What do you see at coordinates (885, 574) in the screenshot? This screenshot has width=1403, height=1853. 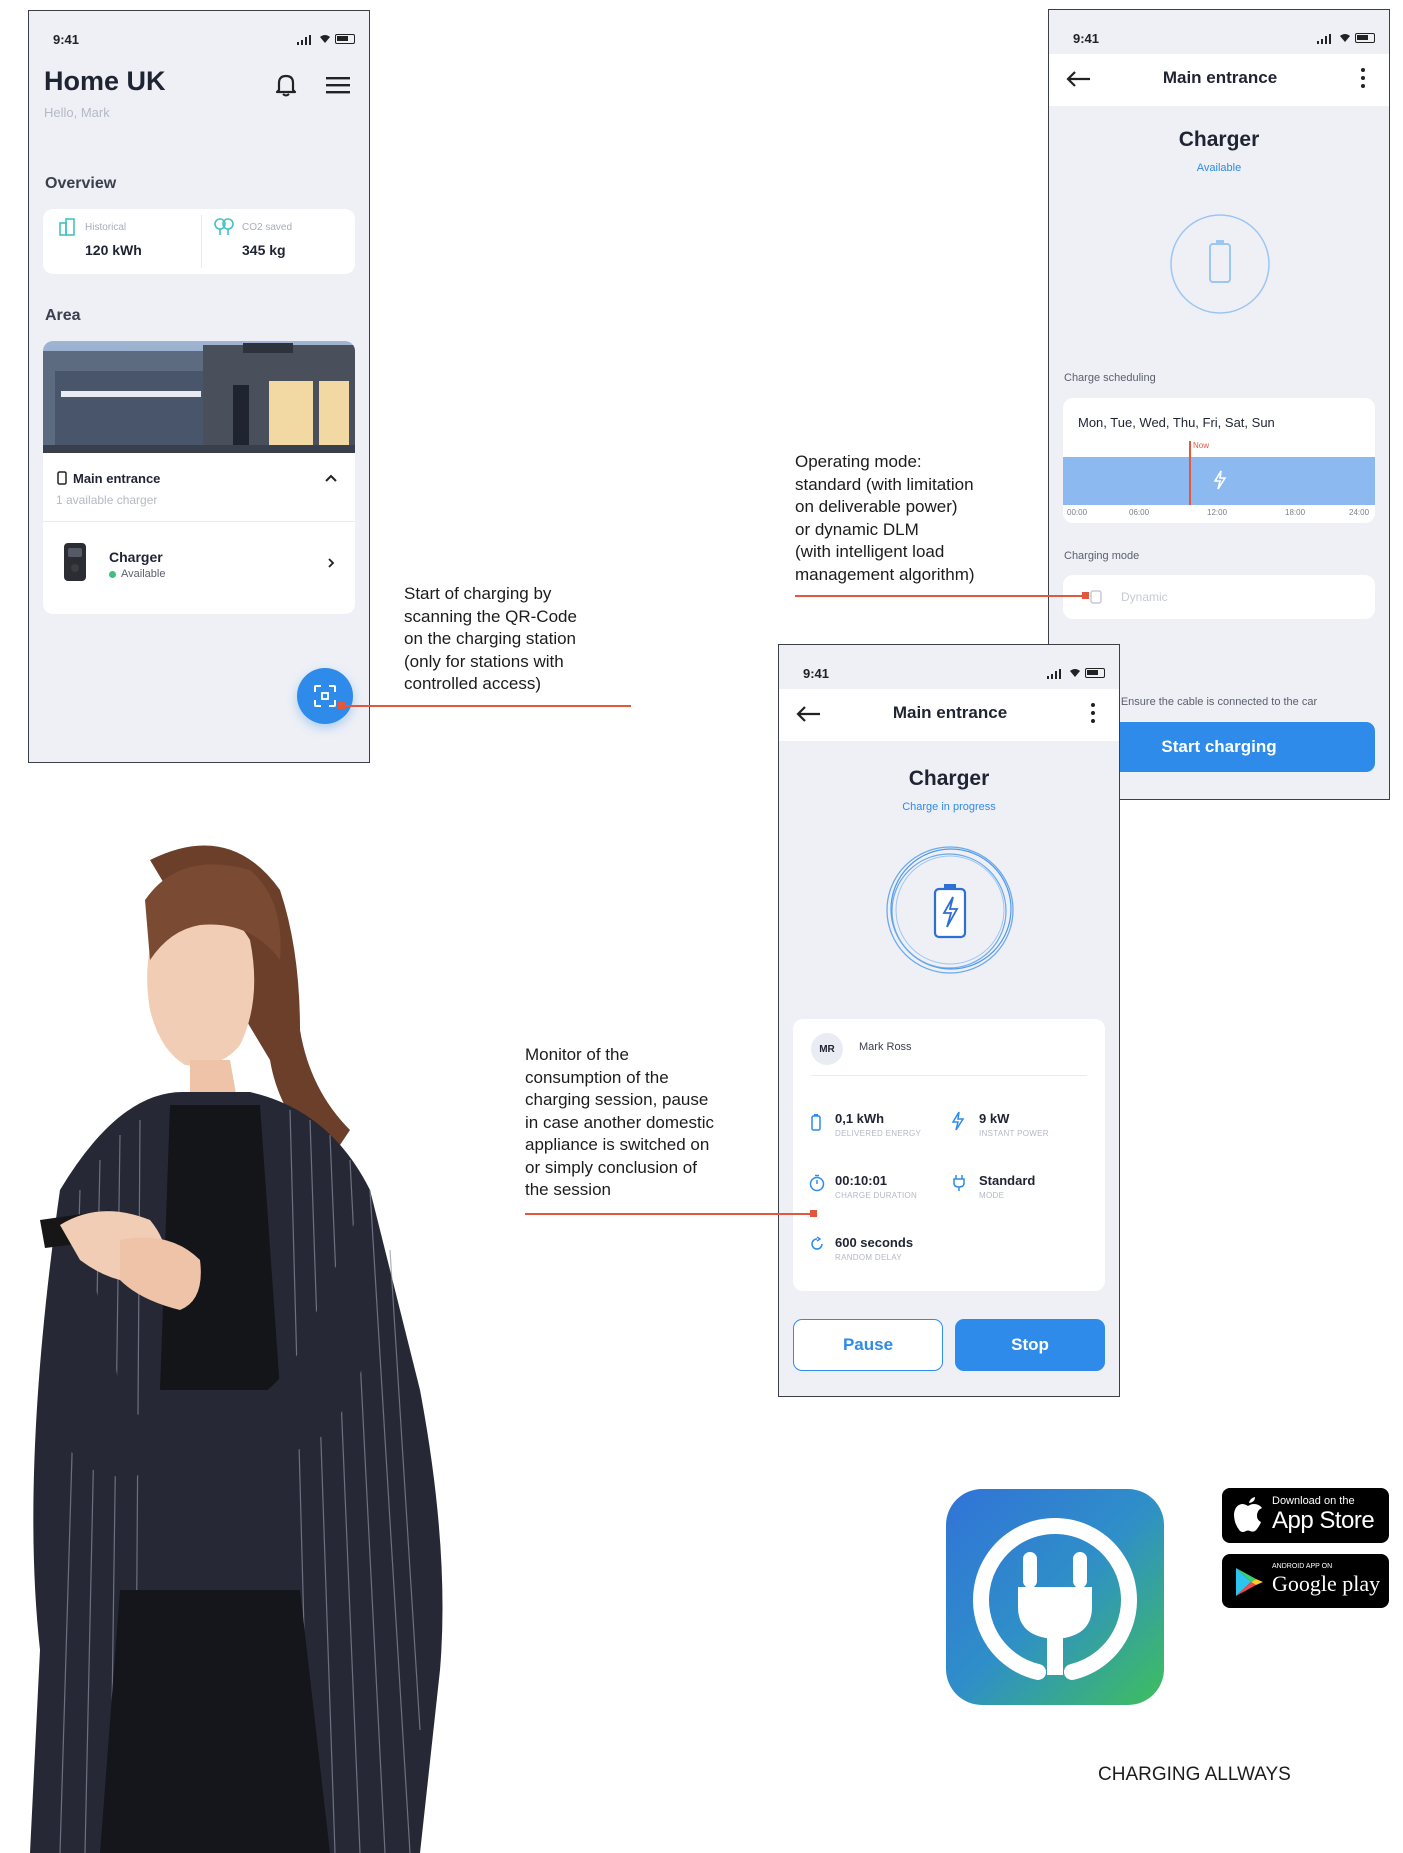 I see `annotation-line: management algorithm)` at bounding box center [885, 574].